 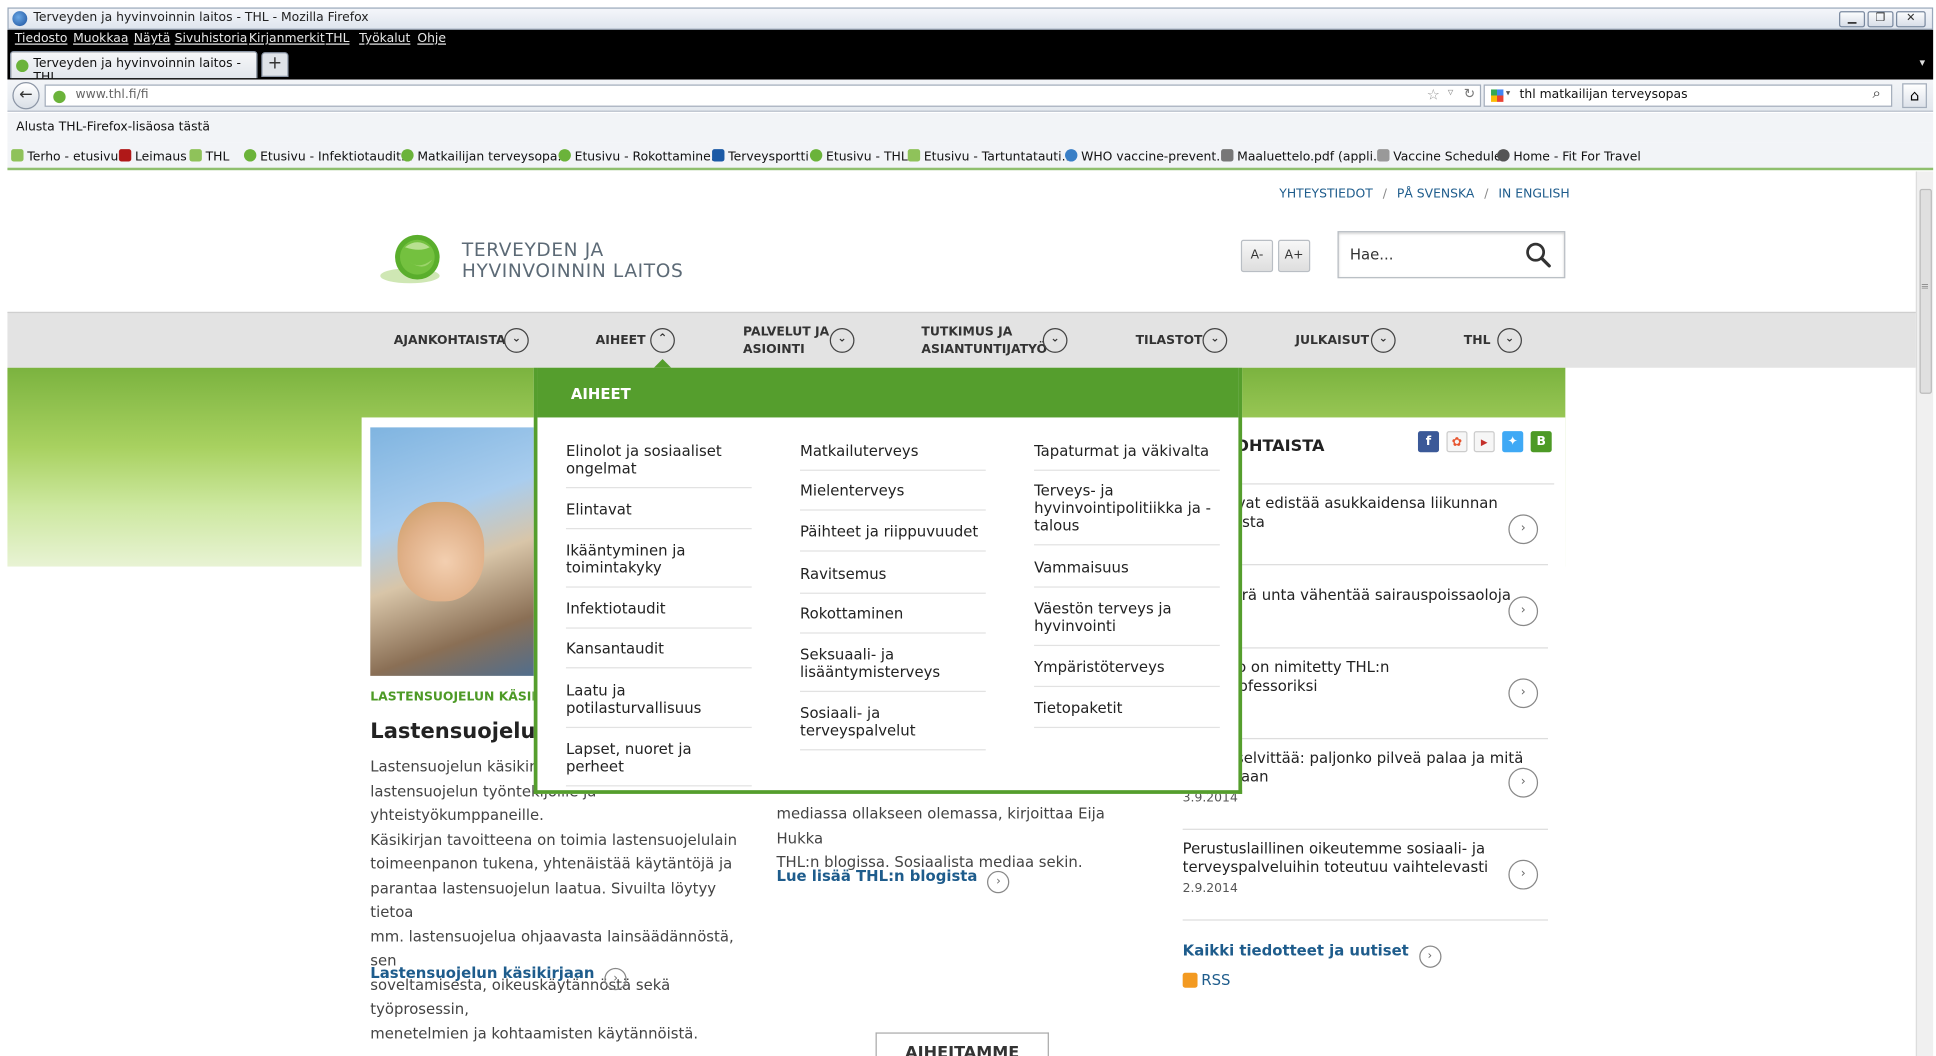 What do you see at coordinates (26, 95) in the screenshot?
I see `back-button: ←` at bounding box center [26, 95].